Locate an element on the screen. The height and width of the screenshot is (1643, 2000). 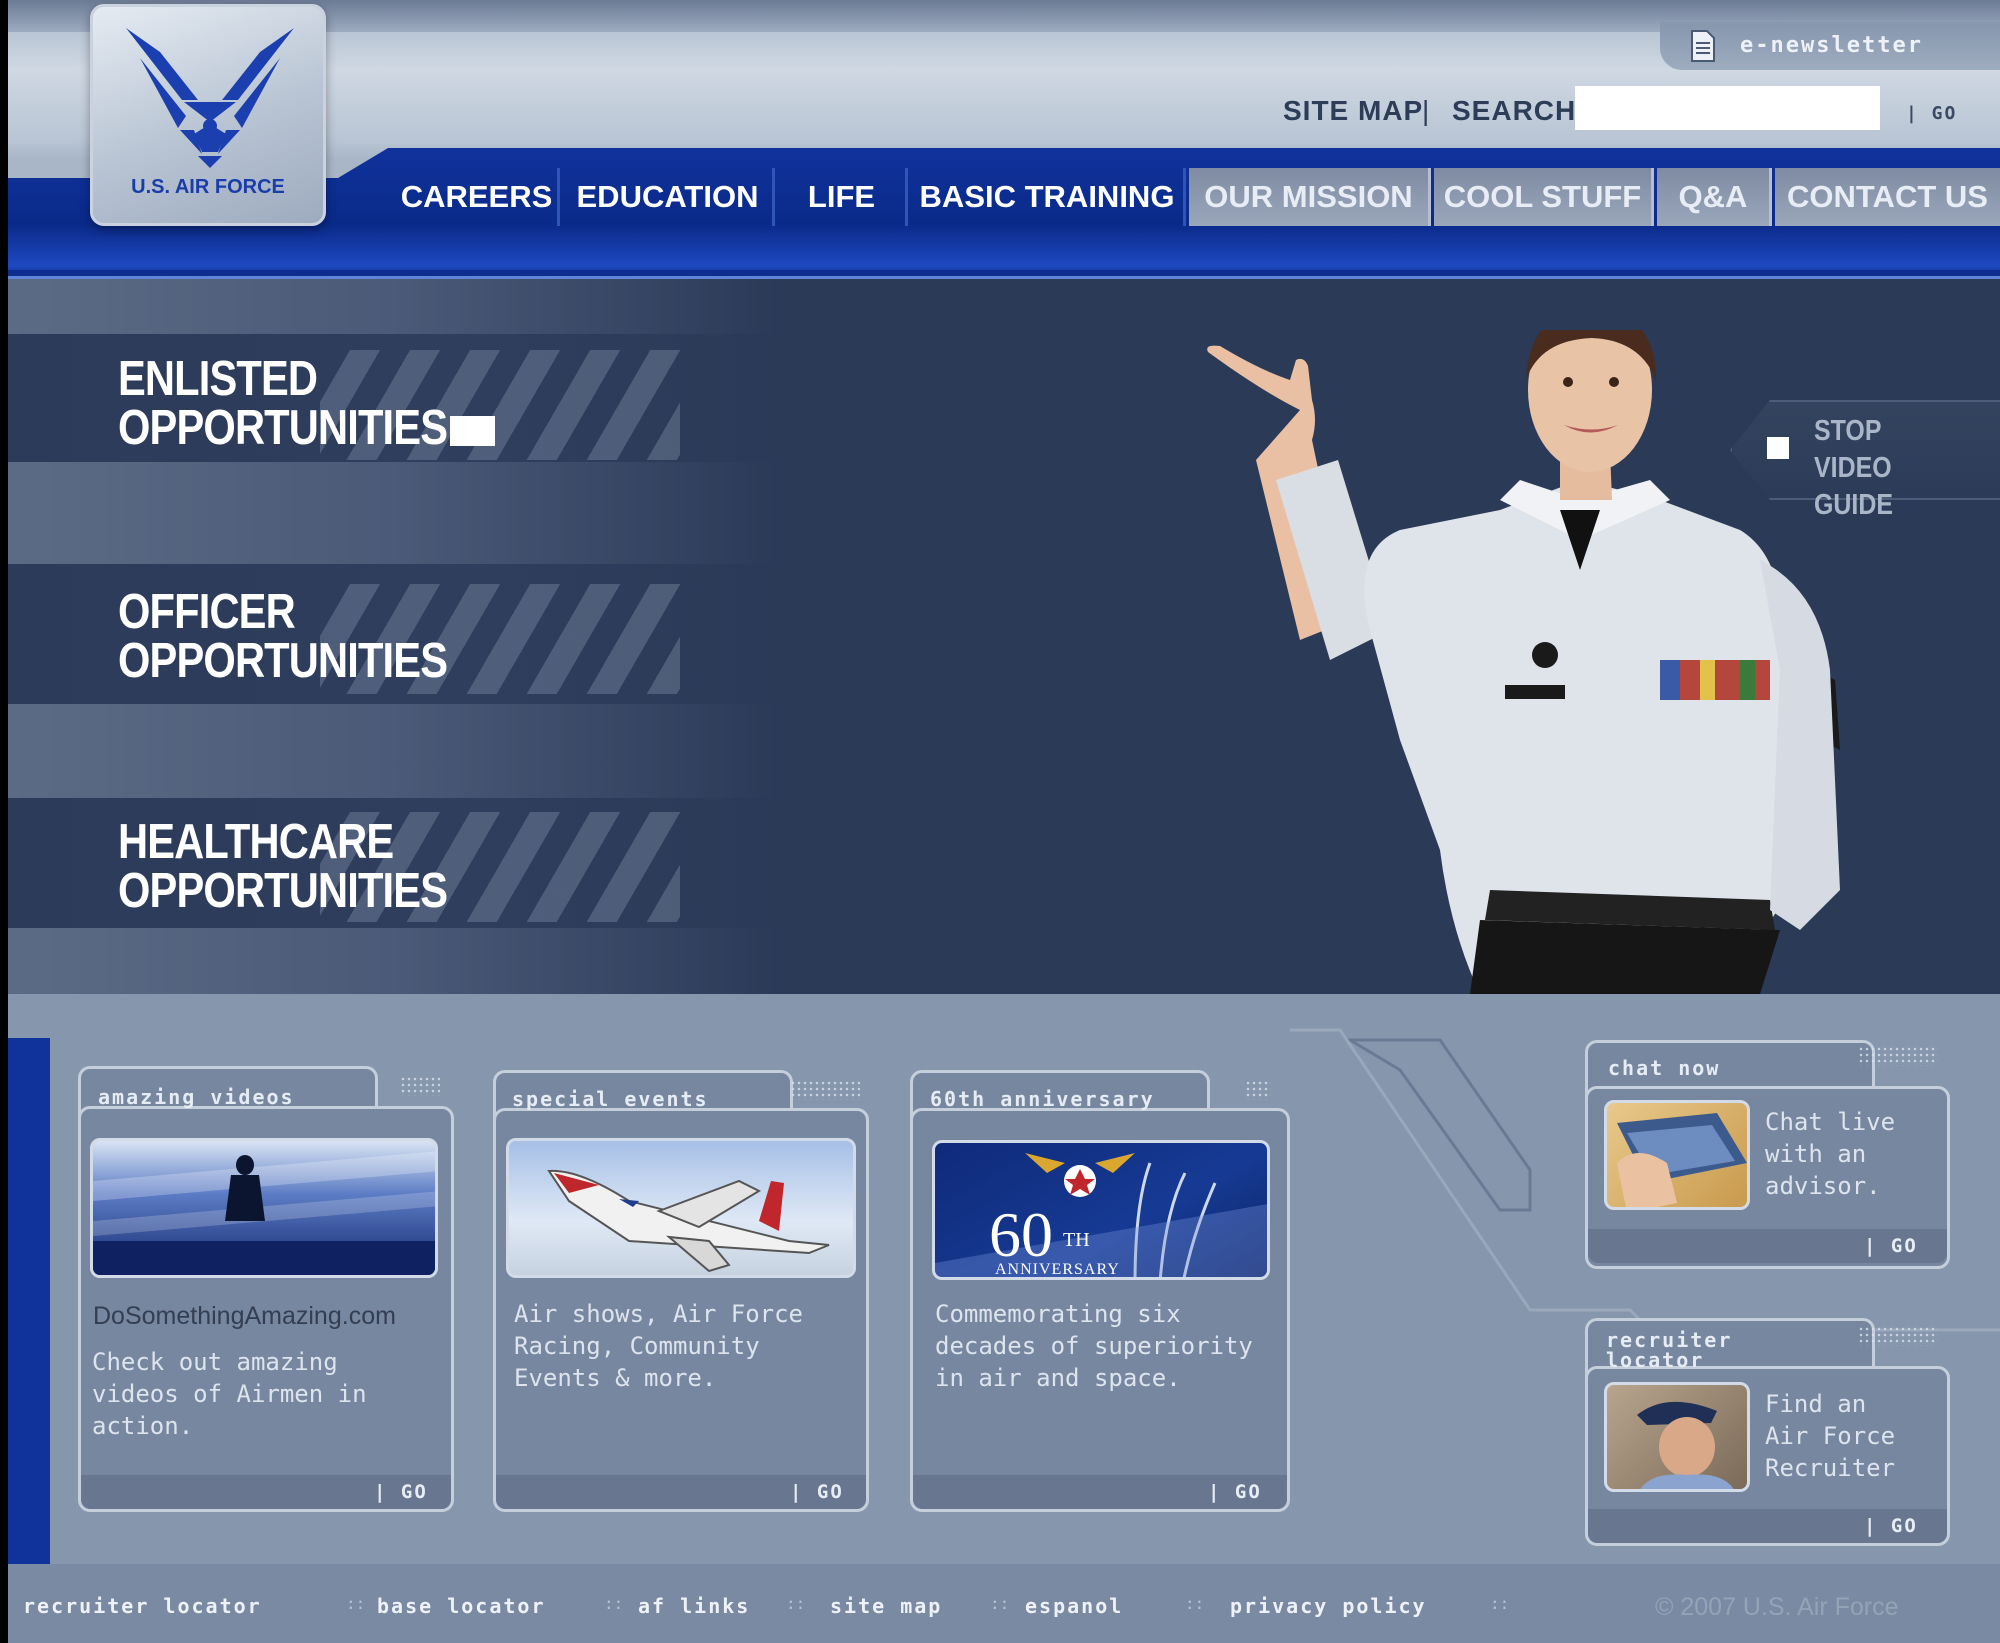
anniversary-suffix: TH is located at coordinates (1076, 1240).